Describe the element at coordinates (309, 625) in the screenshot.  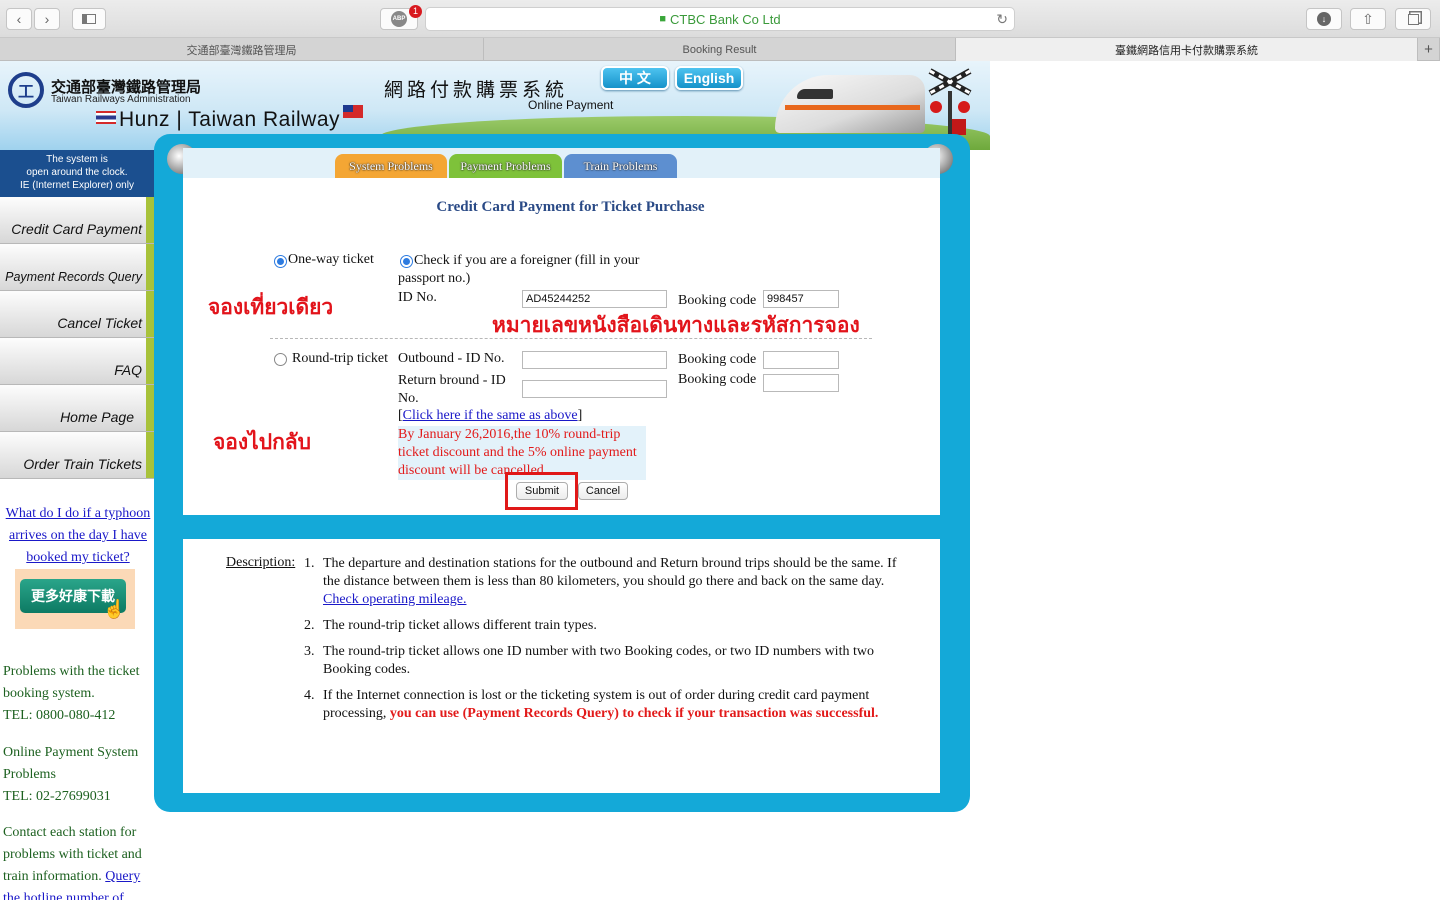
I see `description-num: 2.` at that location.